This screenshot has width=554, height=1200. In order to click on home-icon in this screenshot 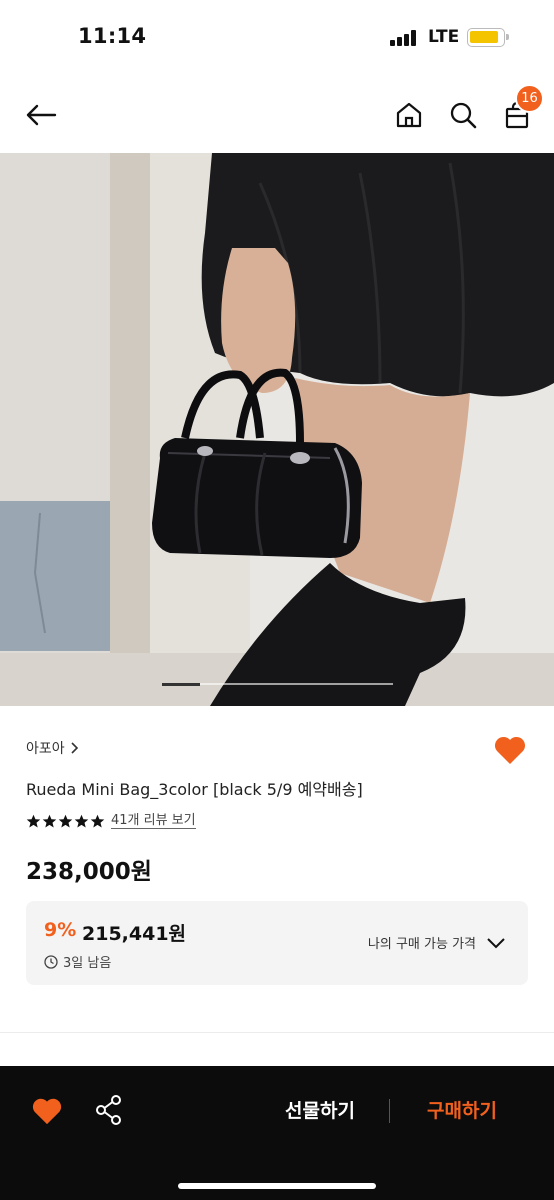, I will do `click(409, 115)`.